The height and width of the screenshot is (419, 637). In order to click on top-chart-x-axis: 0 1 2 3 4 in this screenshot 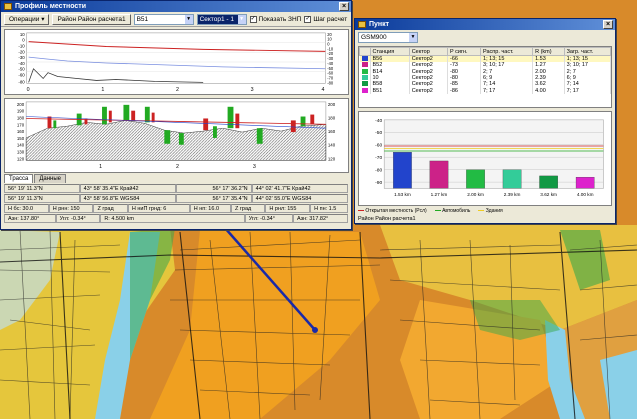, I will do `click(176, 90)`.